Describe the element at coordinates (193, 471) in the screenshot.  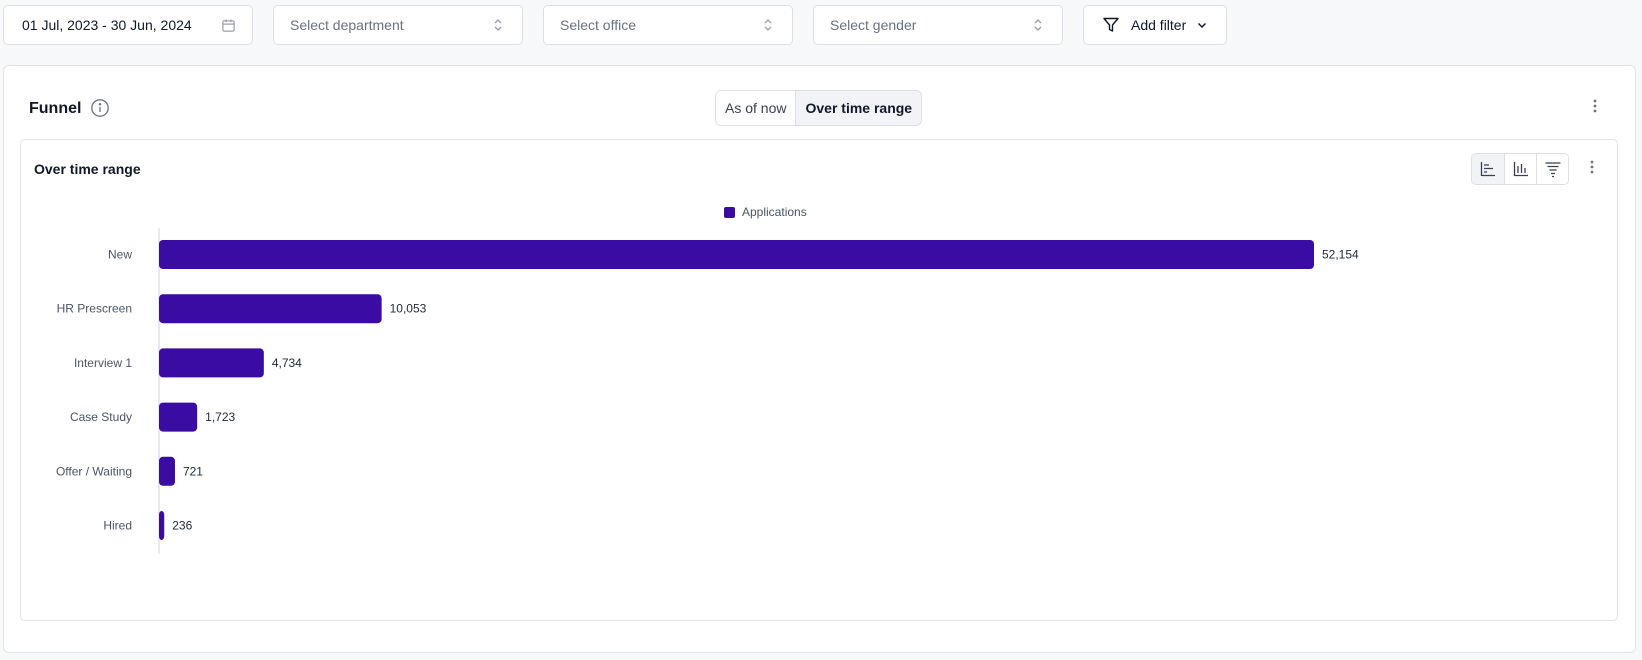
I see `value-label: 721` at that location.